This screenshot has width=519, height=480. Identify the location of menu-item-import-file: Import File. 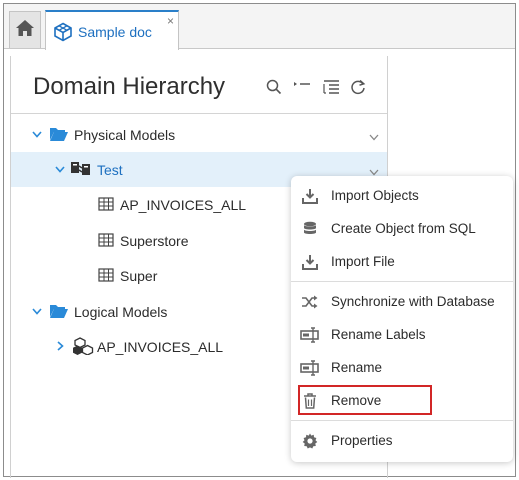
(402, 262).